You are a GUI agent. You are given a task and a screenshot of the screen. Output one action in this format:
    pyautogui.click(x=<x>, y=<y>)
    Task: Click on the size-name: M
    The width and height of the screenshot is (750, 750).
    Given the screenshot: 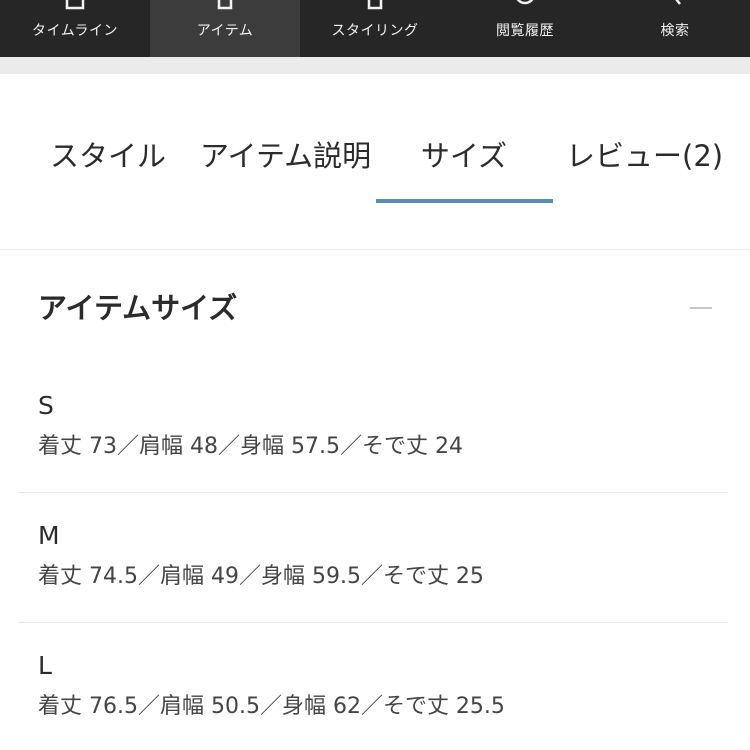 What is the action you would take?
    pyautogui.click(x=49, y=535)
    